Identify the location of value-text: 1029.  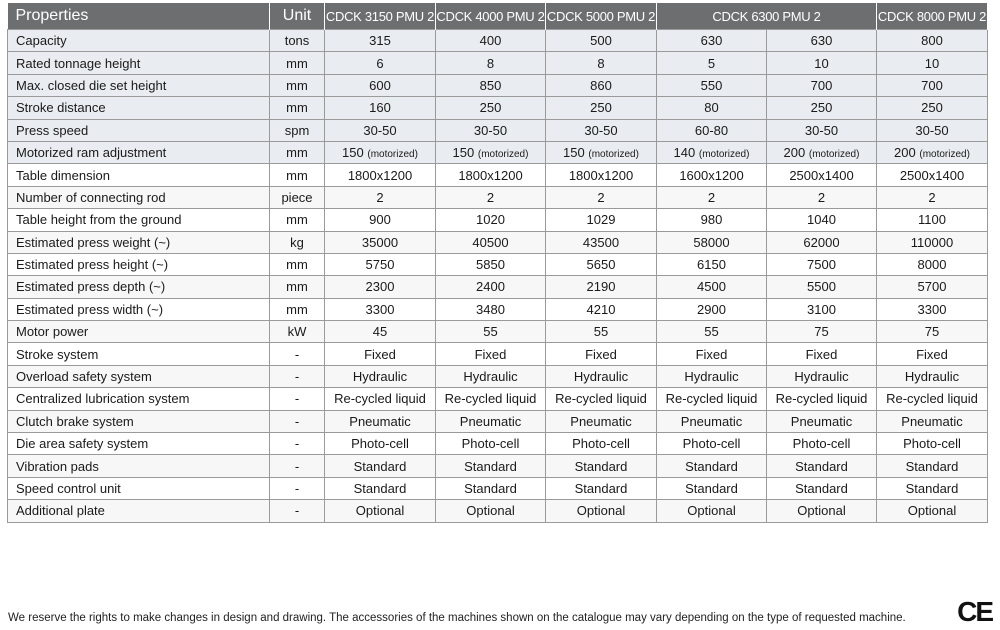
(601, 220).